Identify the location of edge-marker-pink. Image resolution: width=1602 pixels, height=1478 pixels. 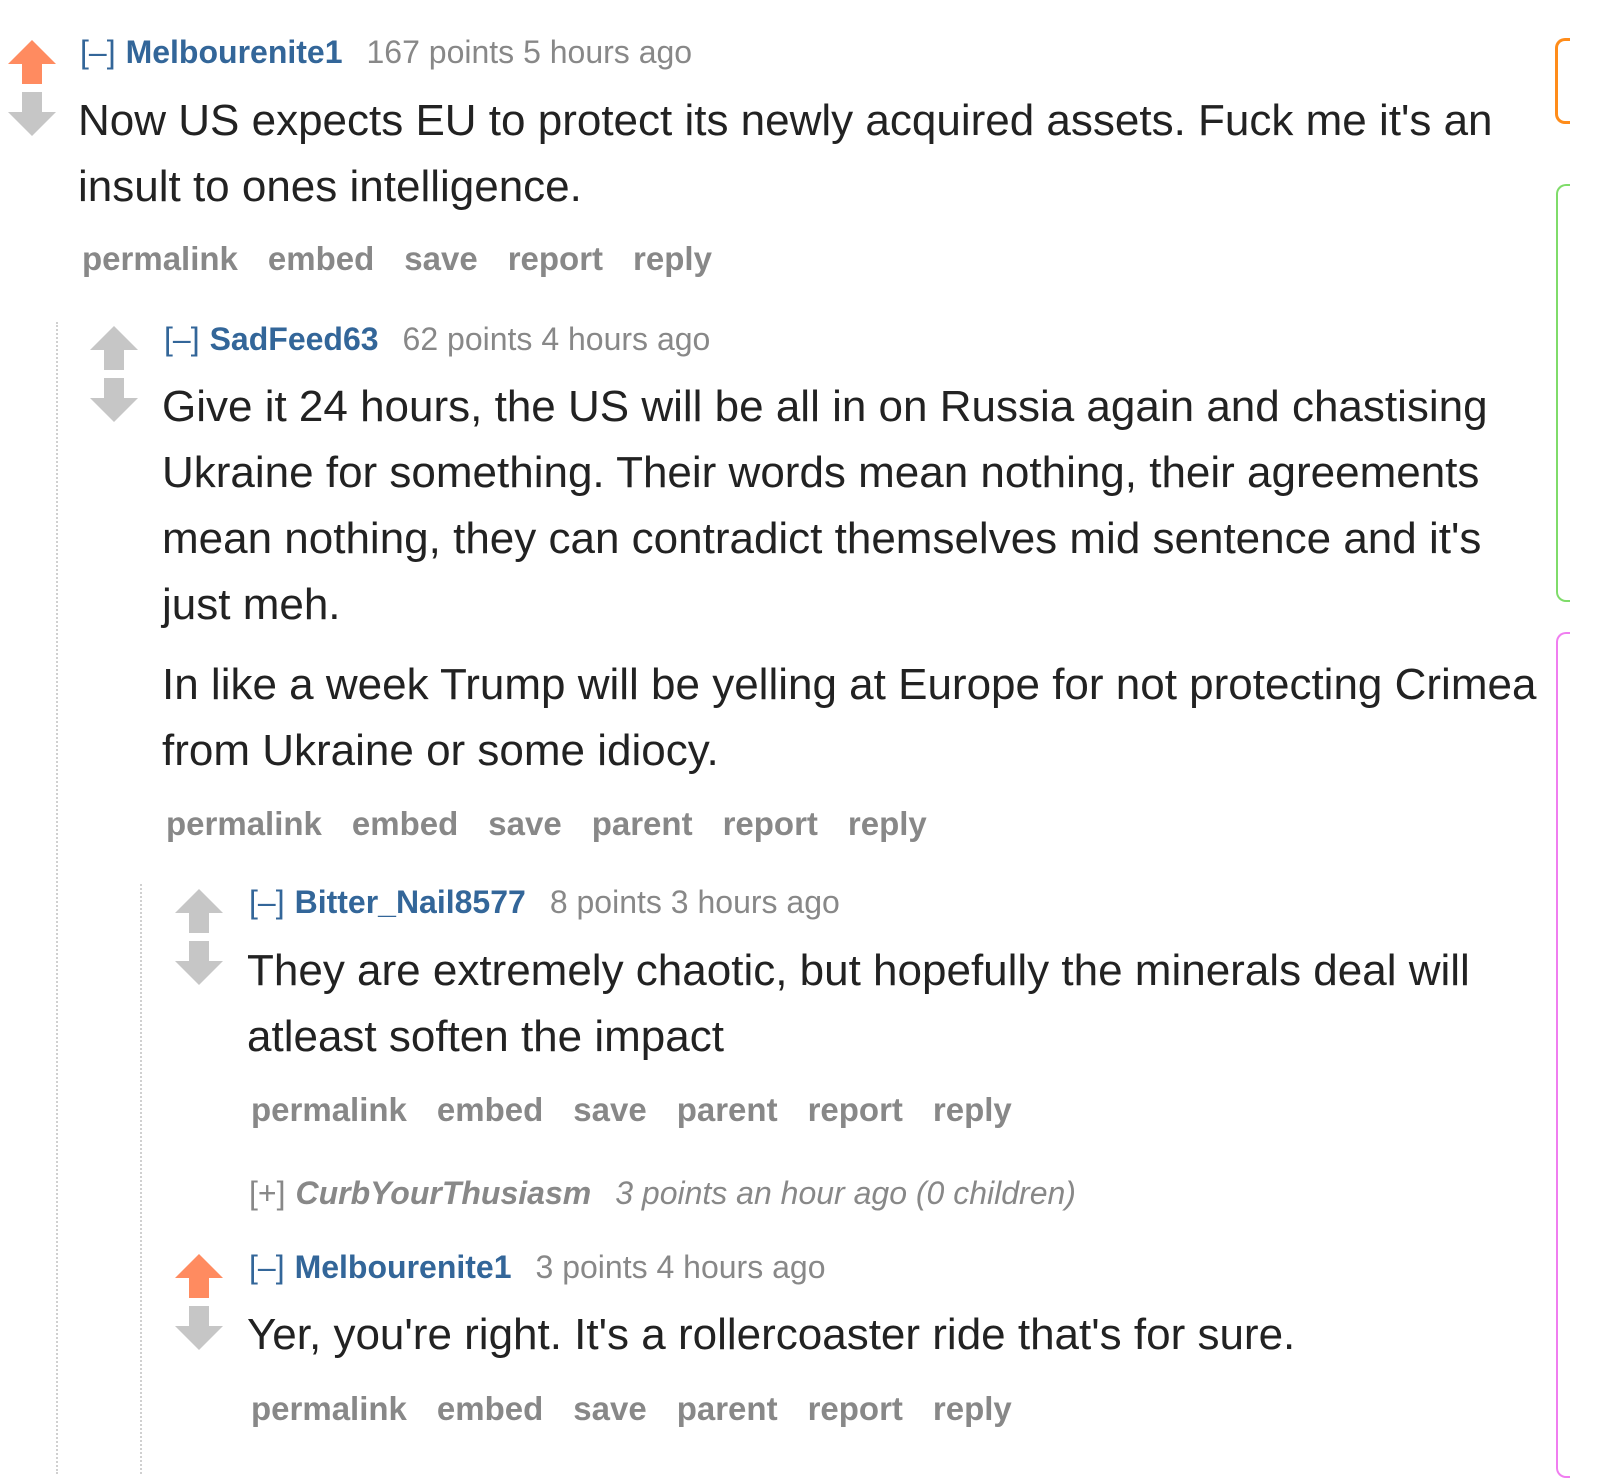
(1563, 1055).